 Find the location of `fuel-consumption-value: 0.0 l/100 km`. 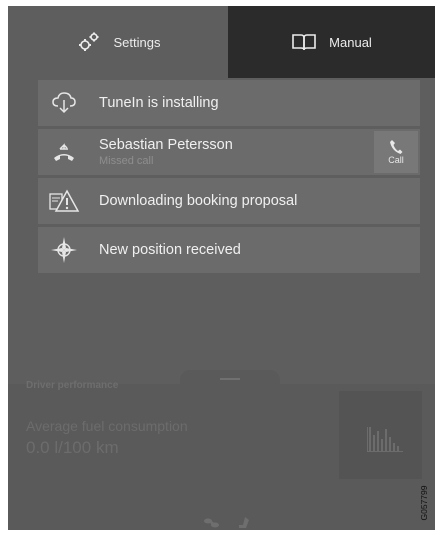

fuel-consumption-value: 0.0 l/100 km is located at coordinates (72, 447).